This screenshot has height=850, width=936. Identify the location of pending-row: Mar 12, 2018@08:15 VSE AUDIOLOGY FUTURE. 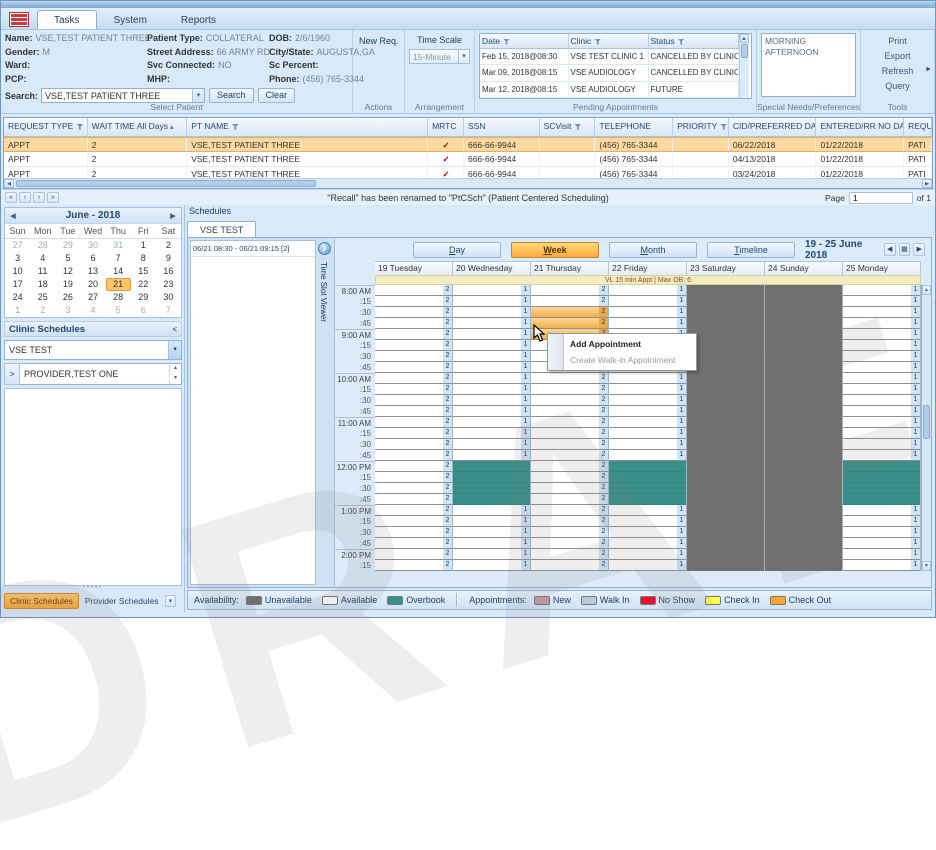
(609, 89).